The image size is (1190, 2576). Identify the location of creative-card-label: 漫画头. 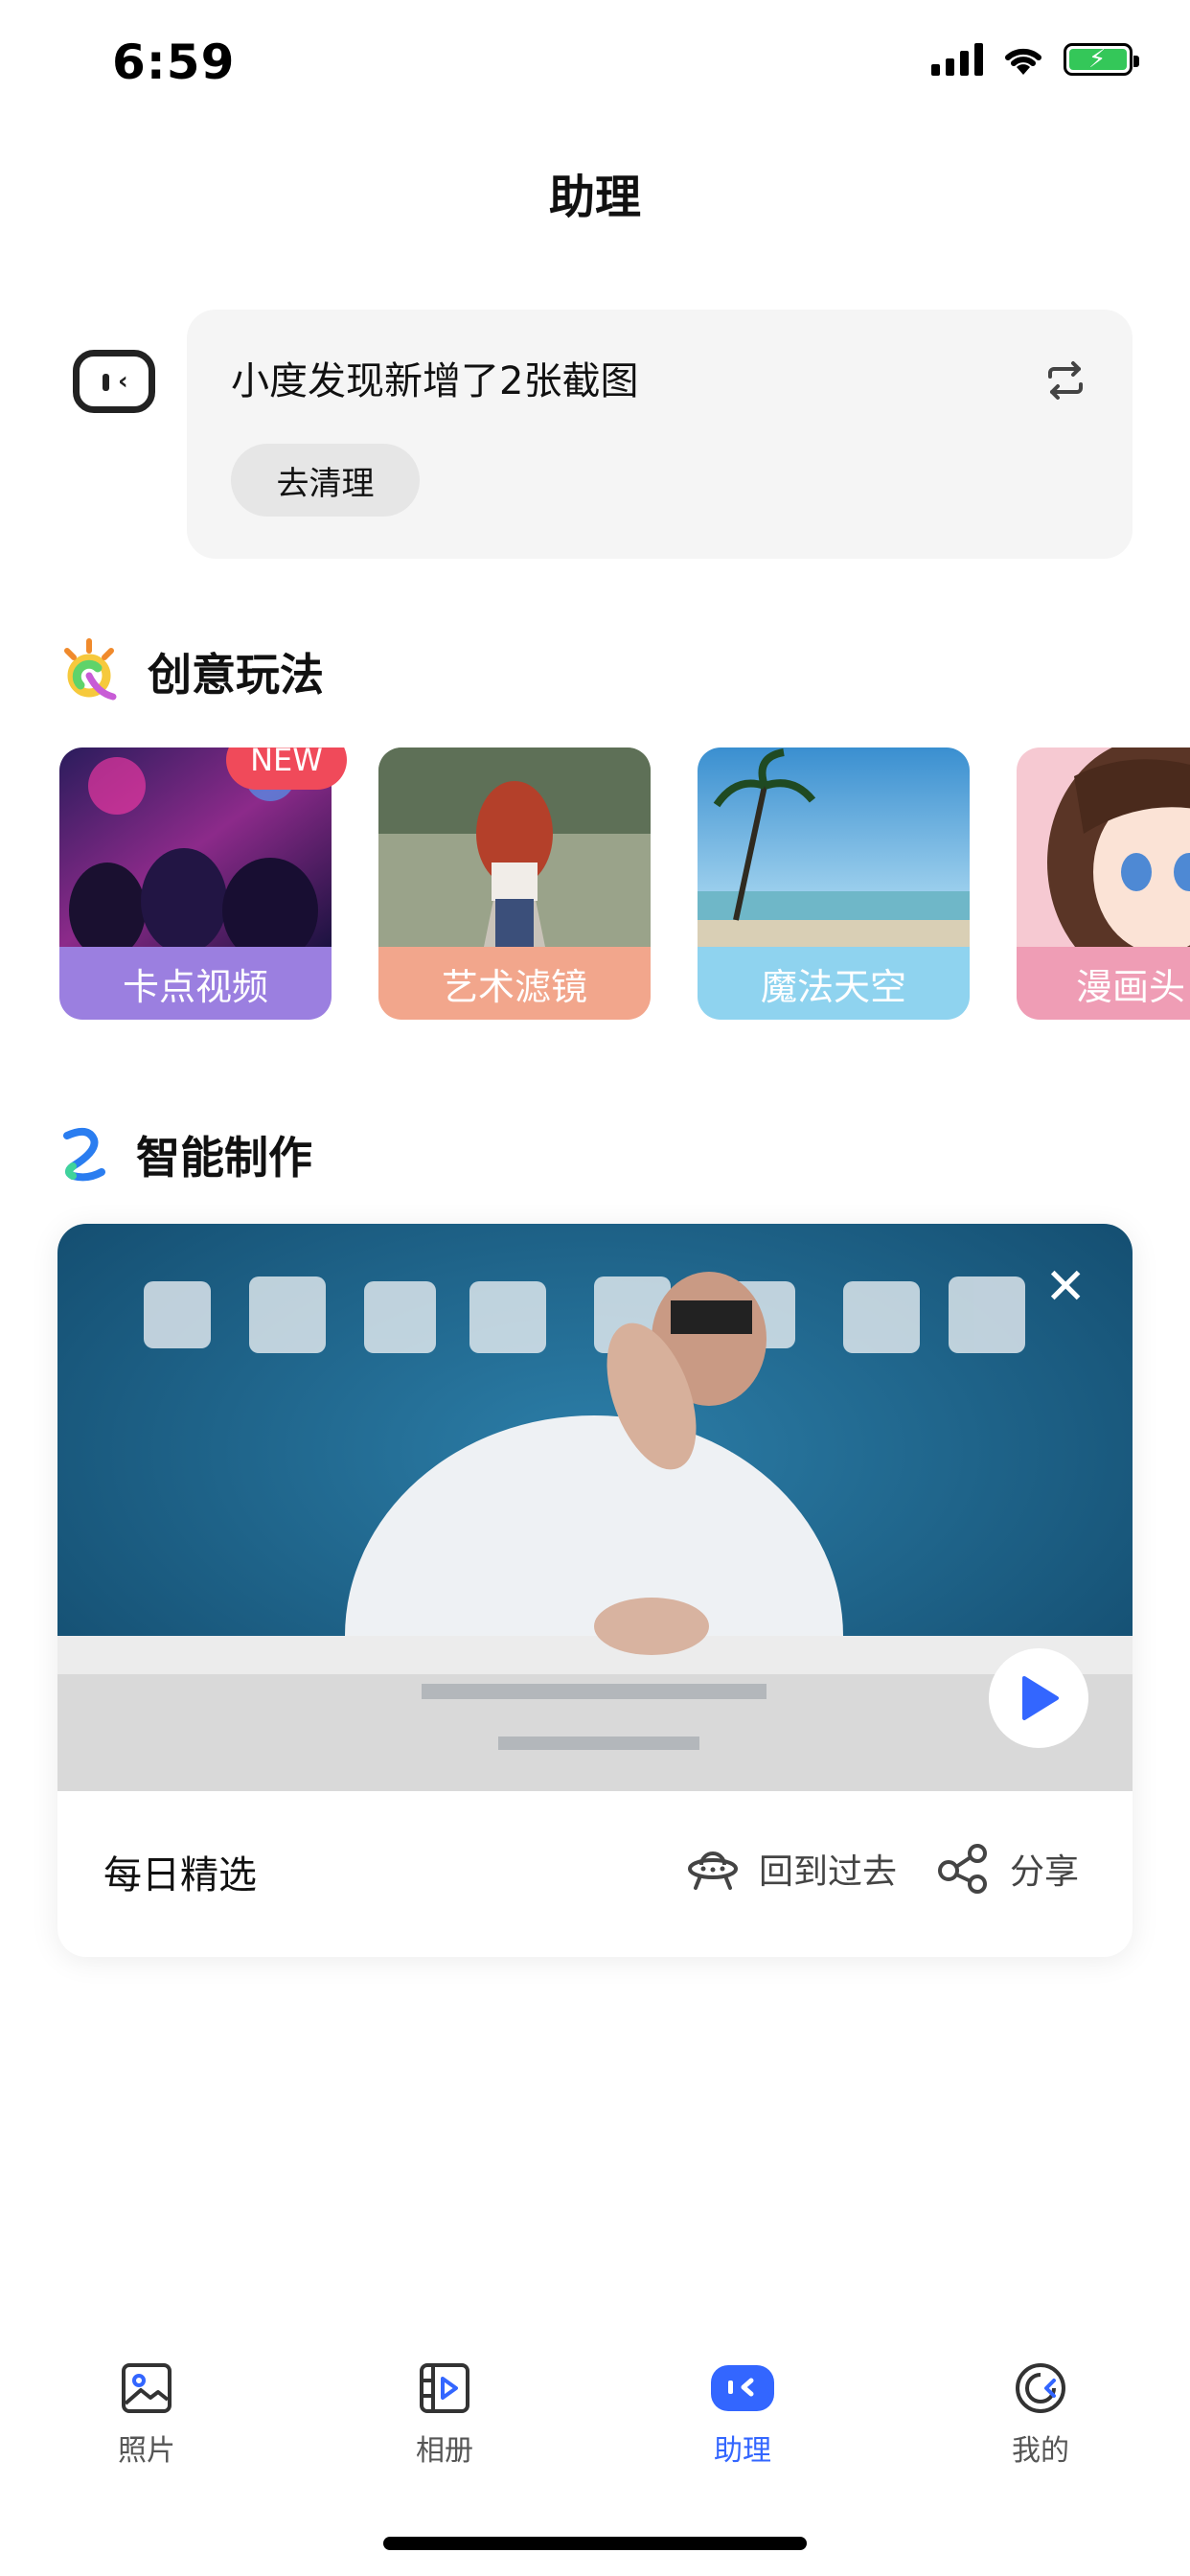
(1103, 983).